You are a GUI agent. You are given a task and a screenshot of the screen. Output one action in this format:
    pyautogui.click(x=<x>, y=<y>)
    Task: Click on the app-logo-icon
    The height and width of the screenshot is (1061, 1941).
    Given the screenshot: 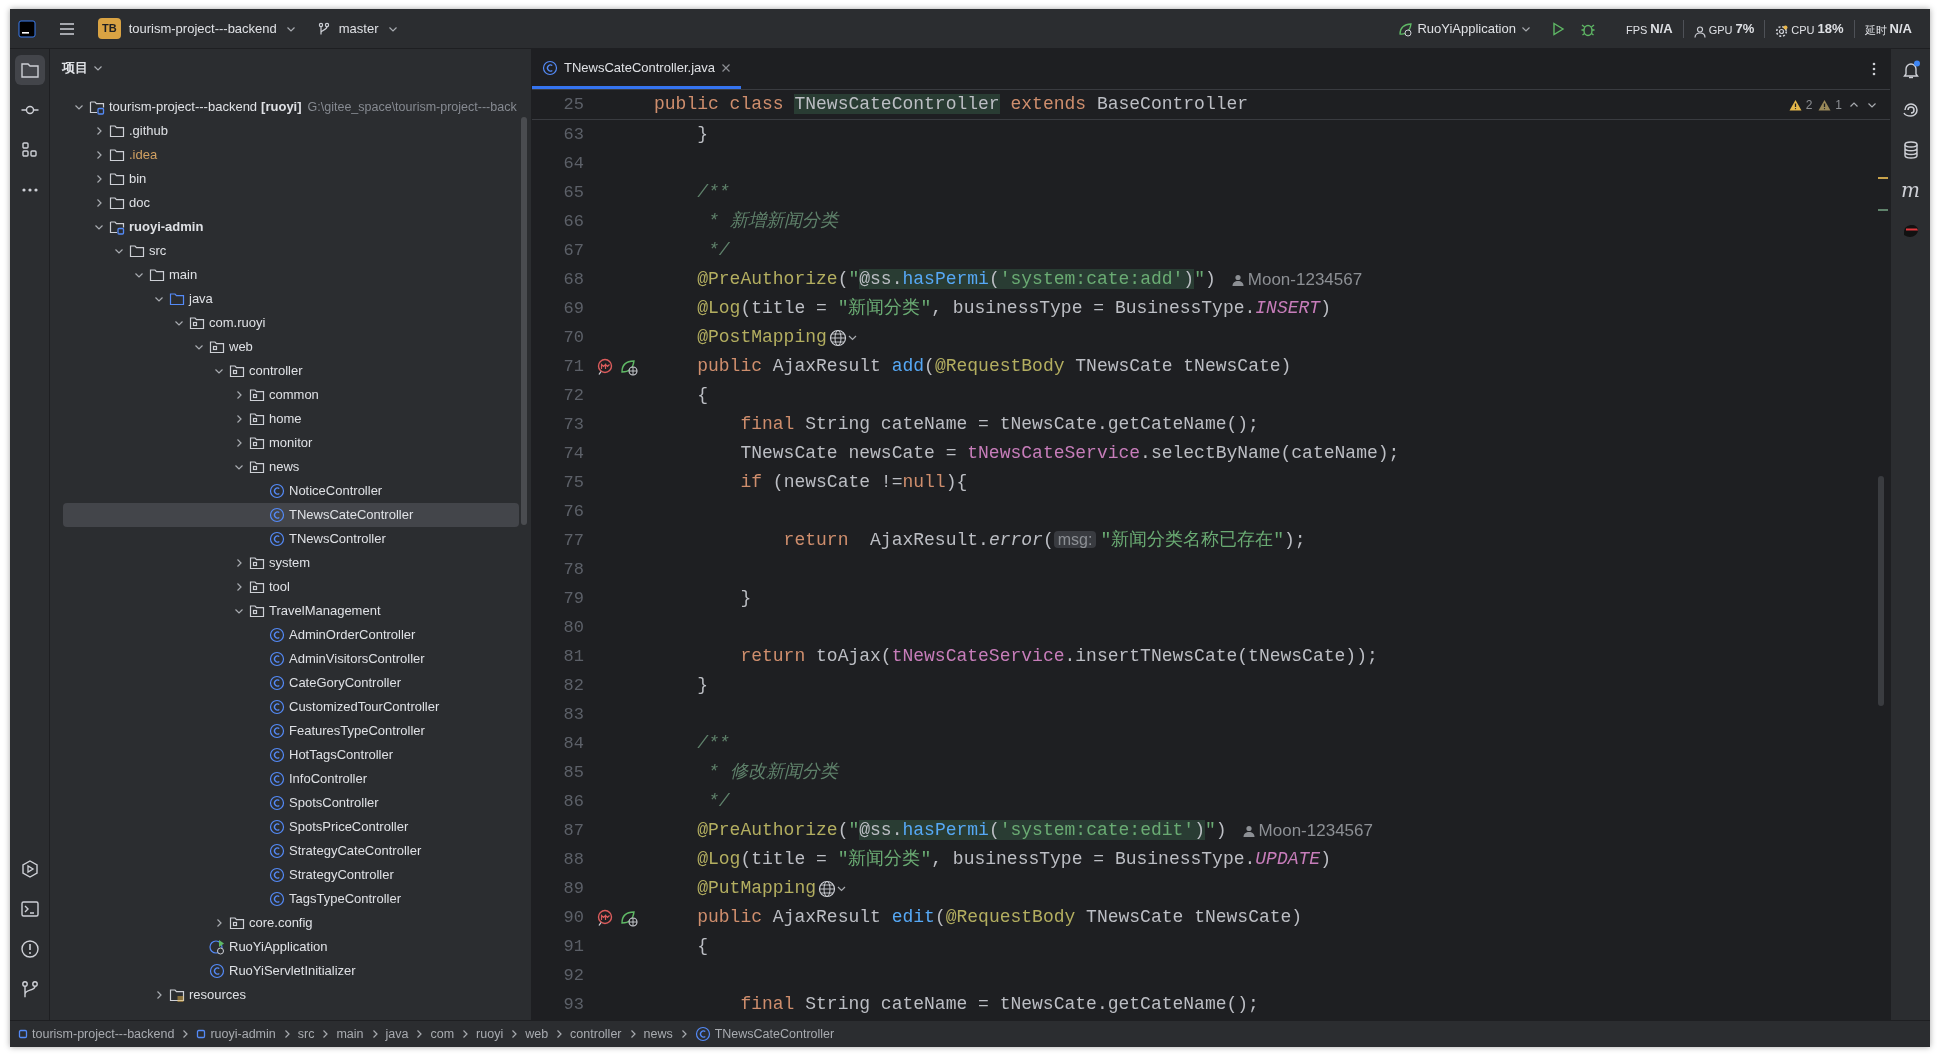 What is the action you would take?
    pyautogui.click(x=27, y=28)
    